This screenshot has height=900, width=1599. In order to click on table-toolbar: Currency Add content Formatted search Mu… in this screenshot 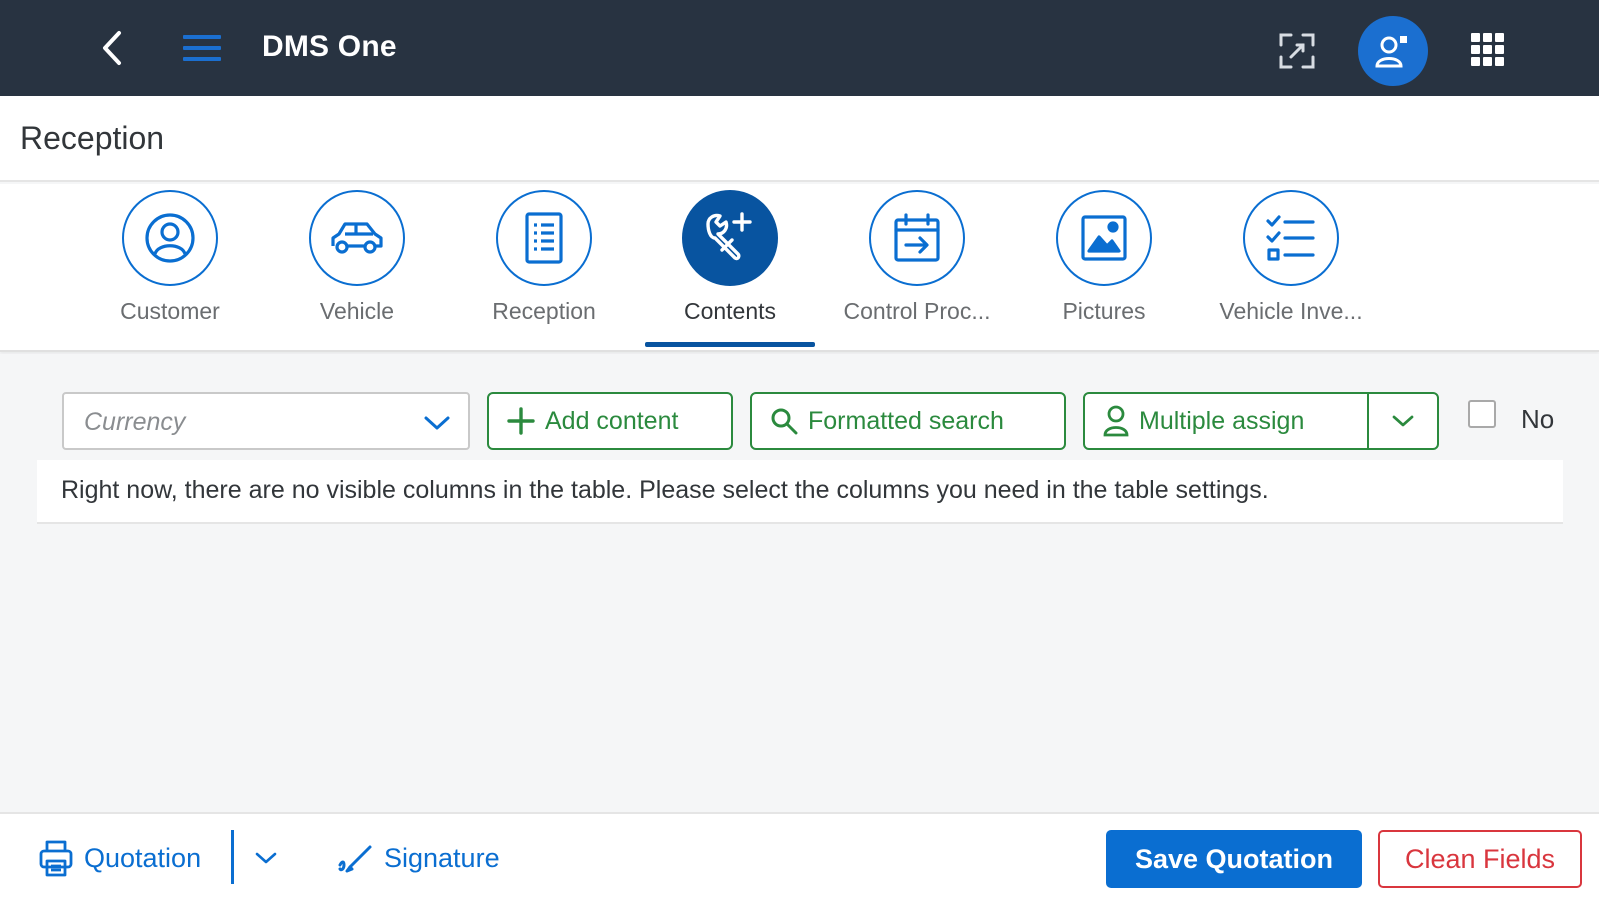, I will do `click(799, 404)`.